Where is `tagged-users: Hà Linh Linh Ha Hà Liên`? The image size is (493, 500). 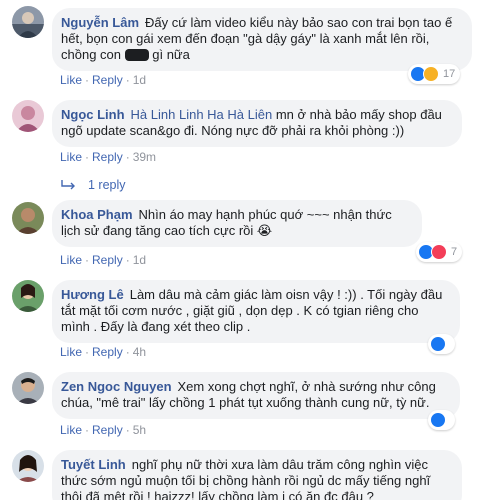
tagged-users: Hà Linh Linh Ha Hà Liên is located at coordinates (202, 114).